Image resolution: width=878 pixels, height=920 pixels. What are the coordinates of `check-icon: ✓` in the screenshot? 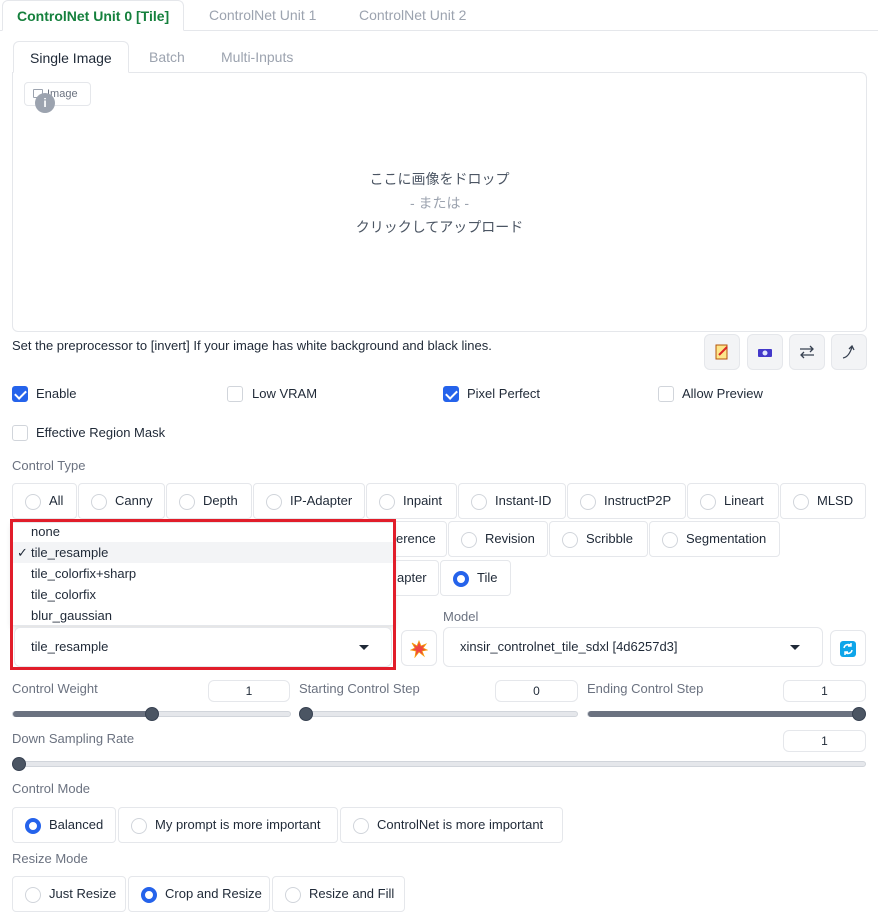 It's located at (22, 552).